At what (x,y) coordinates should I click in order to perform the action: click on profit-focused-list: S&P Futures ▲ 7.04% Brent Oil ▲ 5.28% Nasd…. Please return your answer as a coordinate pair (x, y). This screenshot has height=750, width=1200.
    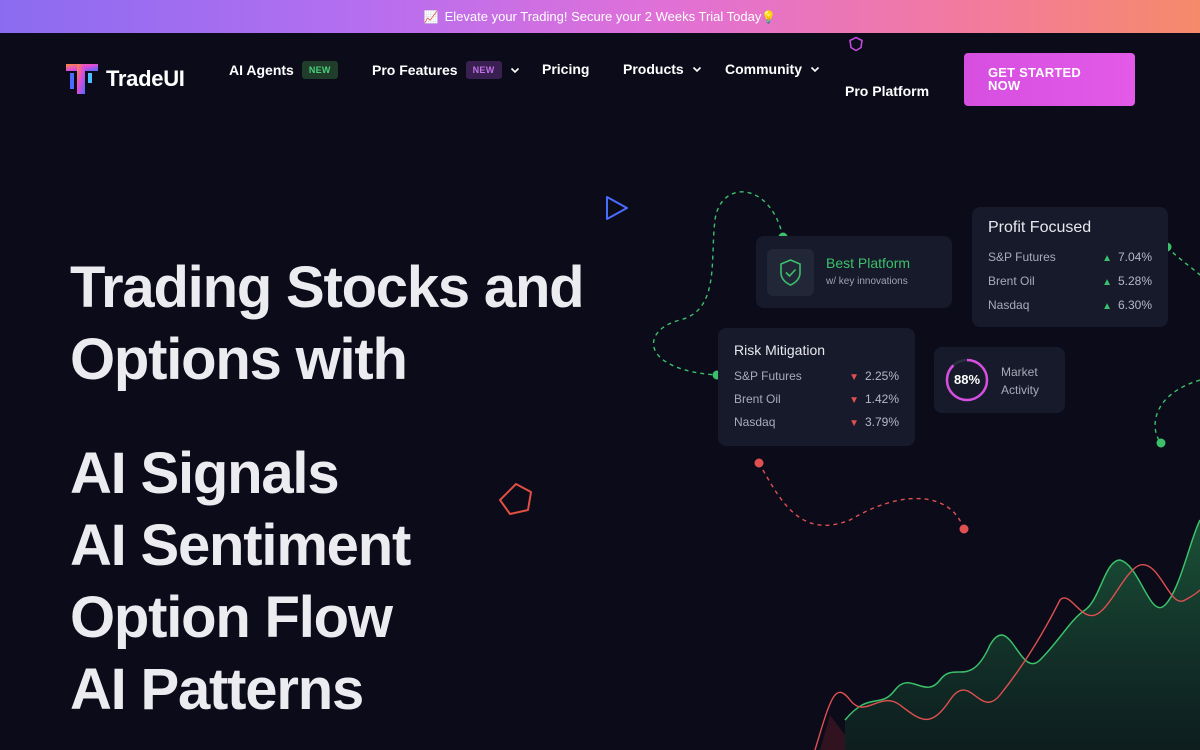
    Looking at the image, I should click on (1070, 286).